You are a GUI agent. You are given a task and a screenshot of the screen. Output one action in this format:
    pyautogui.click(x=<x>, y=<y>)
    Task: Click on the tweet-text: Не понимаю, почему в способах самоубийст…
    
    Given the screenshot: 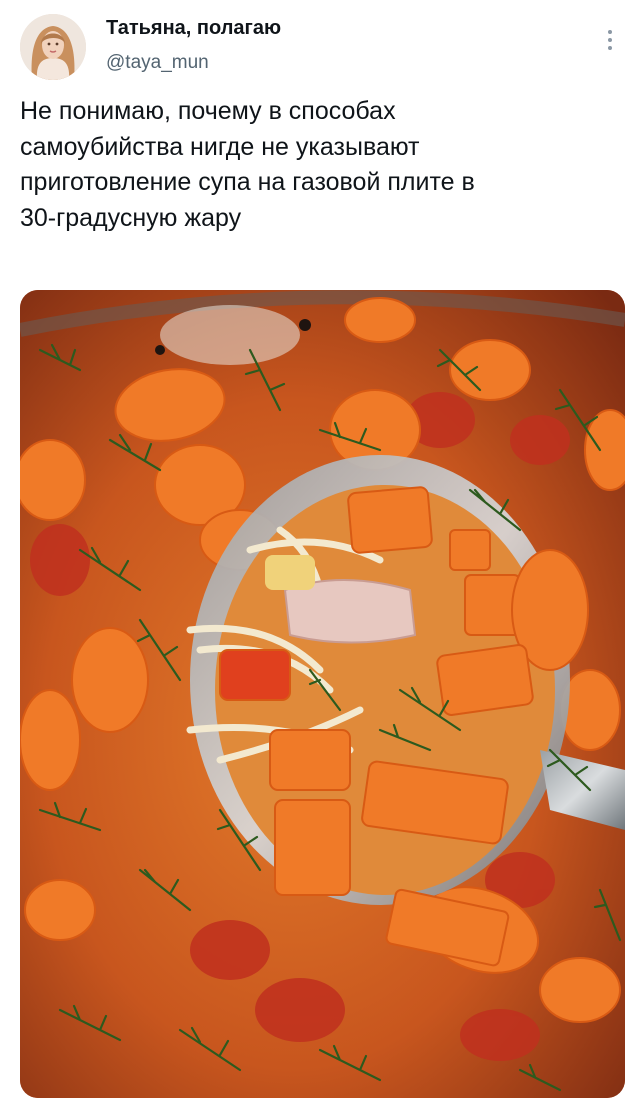 What is the action you would take?
    pyautogui.click(x=247, y=164)
    